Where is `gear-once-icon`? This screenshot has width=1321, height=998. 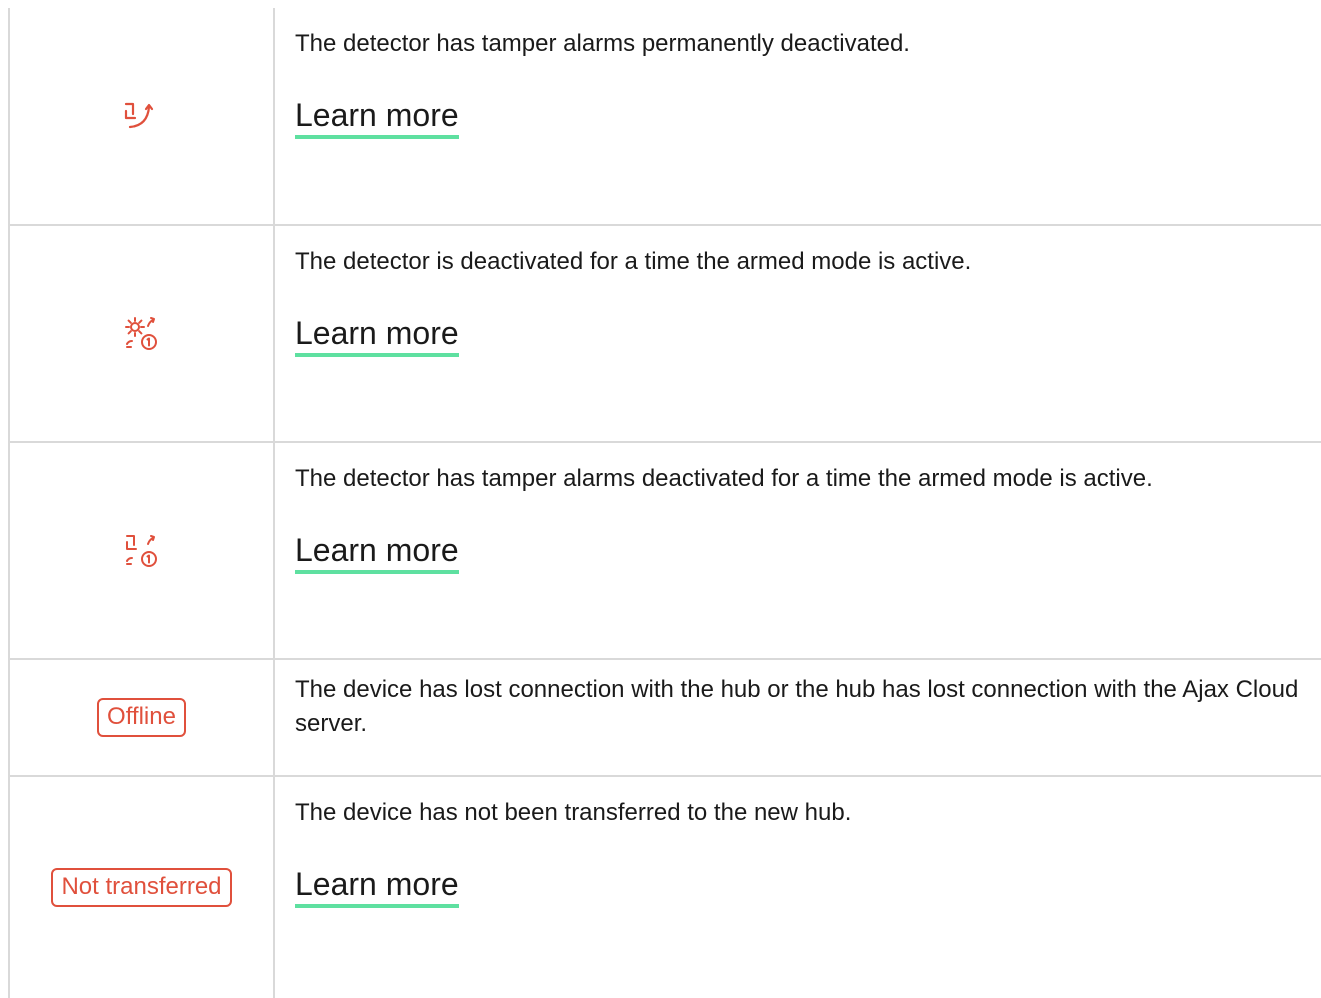 gear-once-icon is located at coordinates (142, 334).